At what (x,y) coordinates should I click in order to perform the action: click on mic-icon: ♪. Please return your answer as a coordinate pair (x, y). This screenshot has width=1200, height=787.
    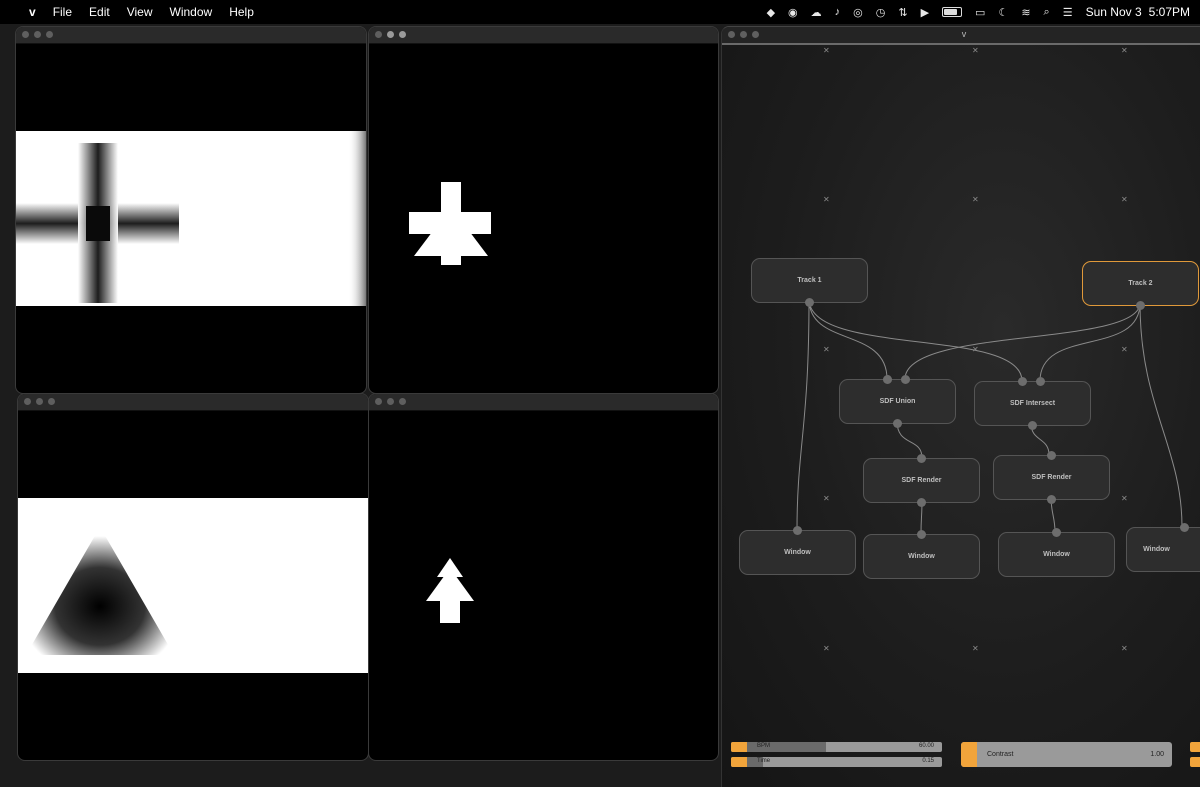
    Looking at the image, I should click on (838, 12).